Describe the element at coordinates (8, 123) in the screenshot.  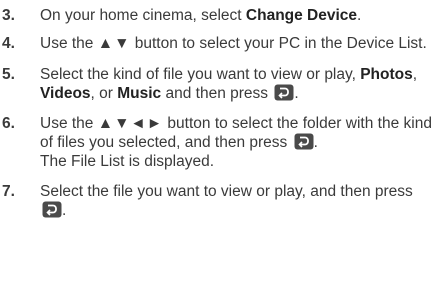
I see `step-number: 6.` at that location.